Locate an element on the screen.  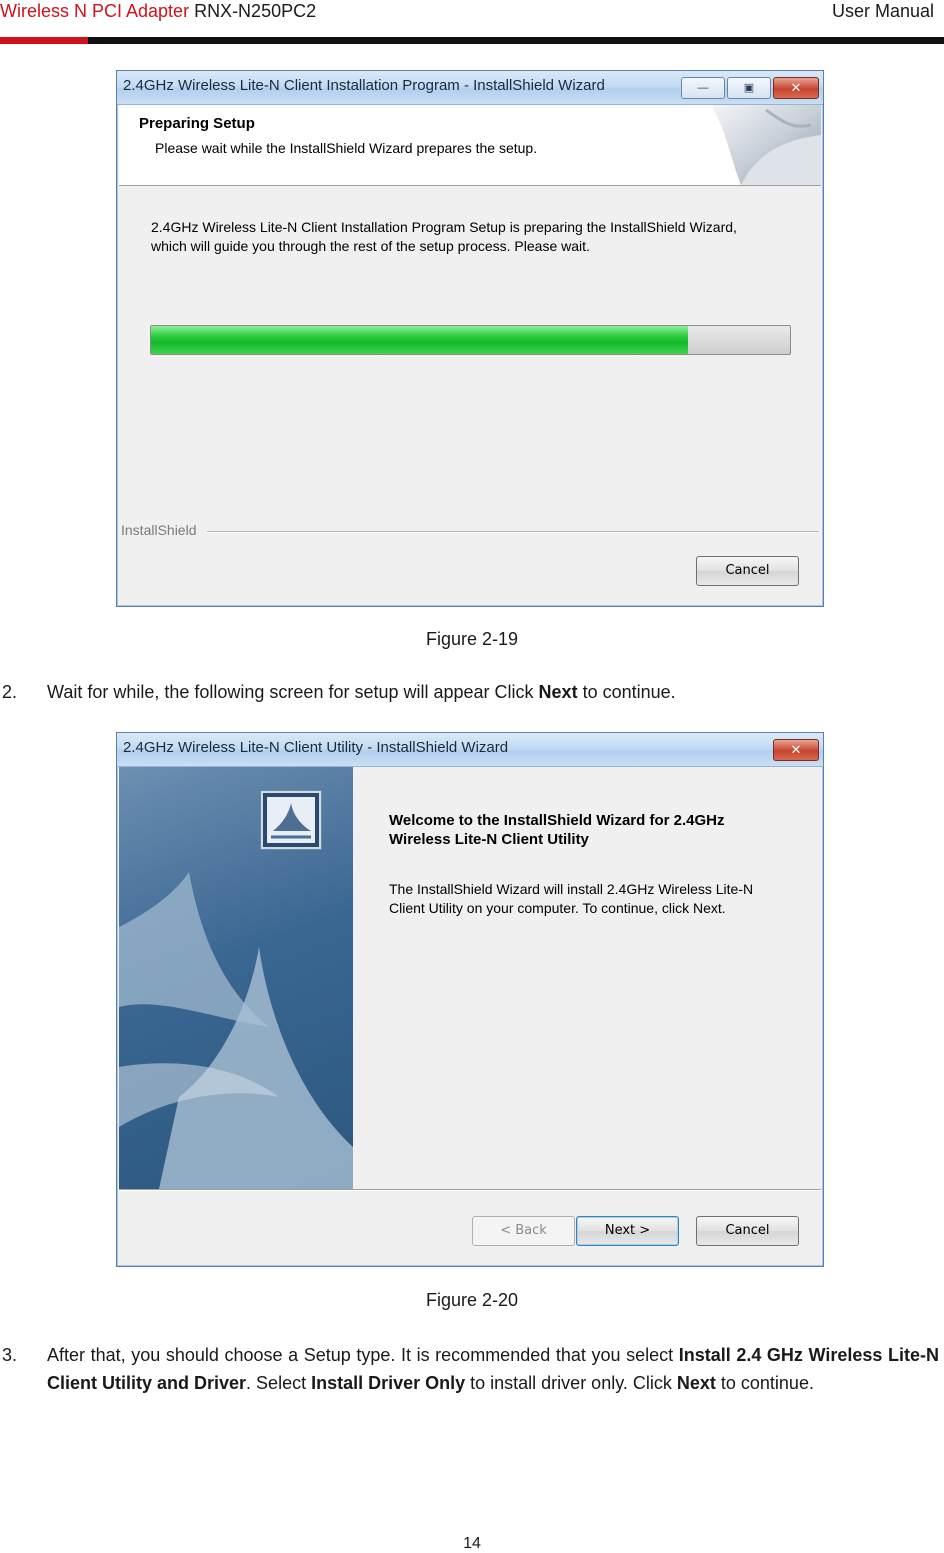
wizard-side-graphic is located at coordinates (236, 978).